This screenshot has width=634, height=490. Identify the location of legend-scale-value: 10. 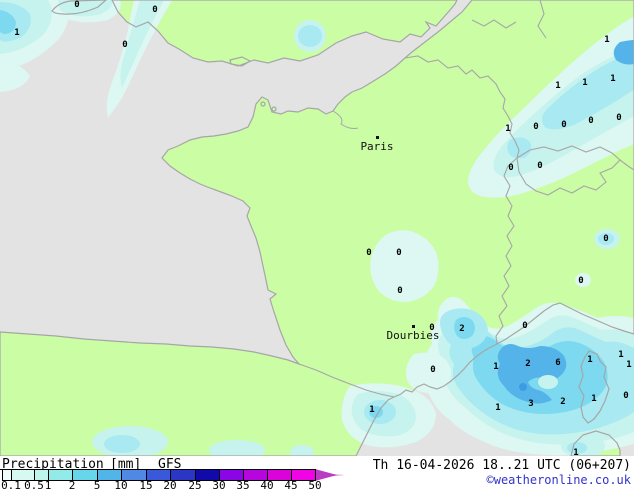
(120, 484).